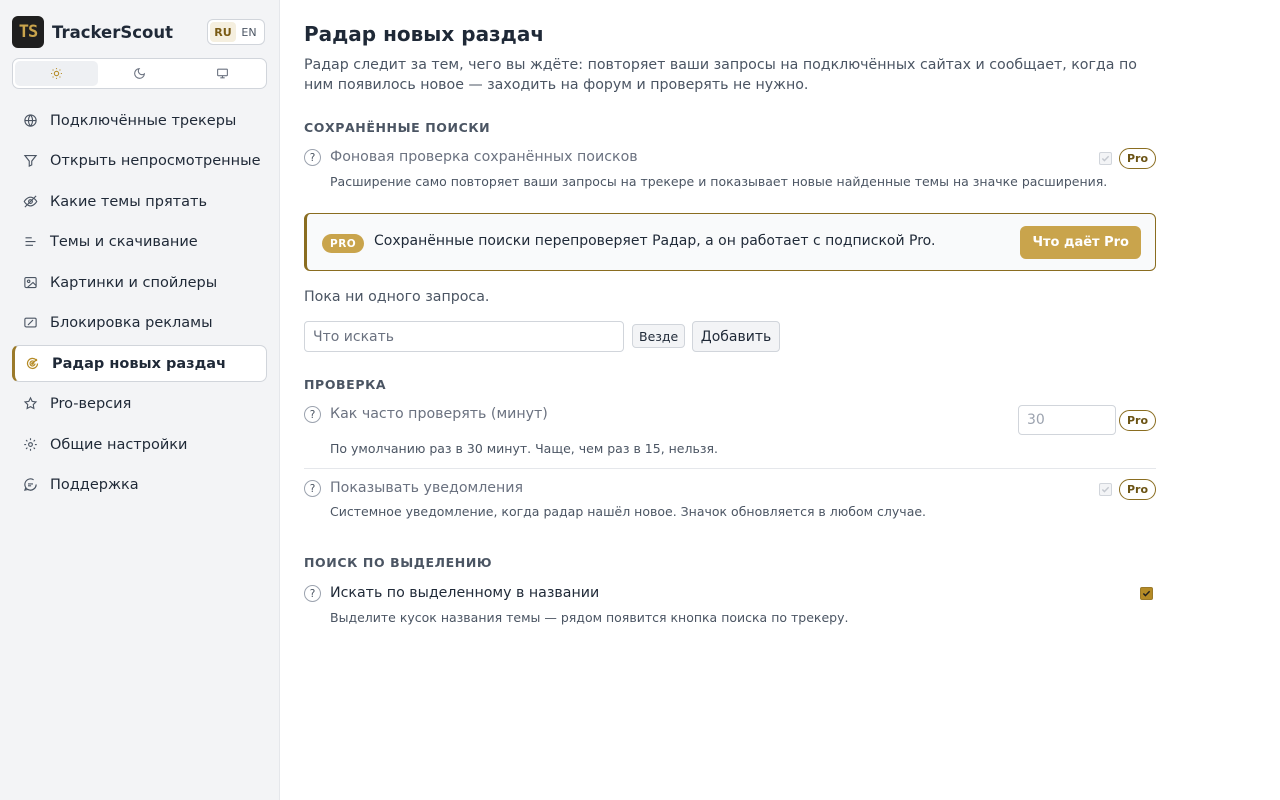  I want to click on sidebar-item-label: Открыть непросмотренные, so click(155, 161).